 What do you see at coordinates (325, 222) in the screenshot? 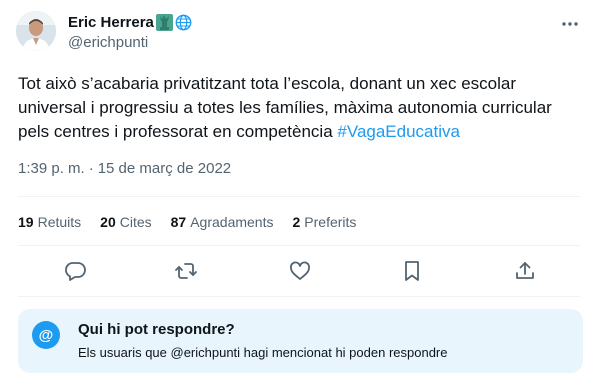
I see `stat-bookmarks: 2 Preferits` at bounding box center [325, 222].